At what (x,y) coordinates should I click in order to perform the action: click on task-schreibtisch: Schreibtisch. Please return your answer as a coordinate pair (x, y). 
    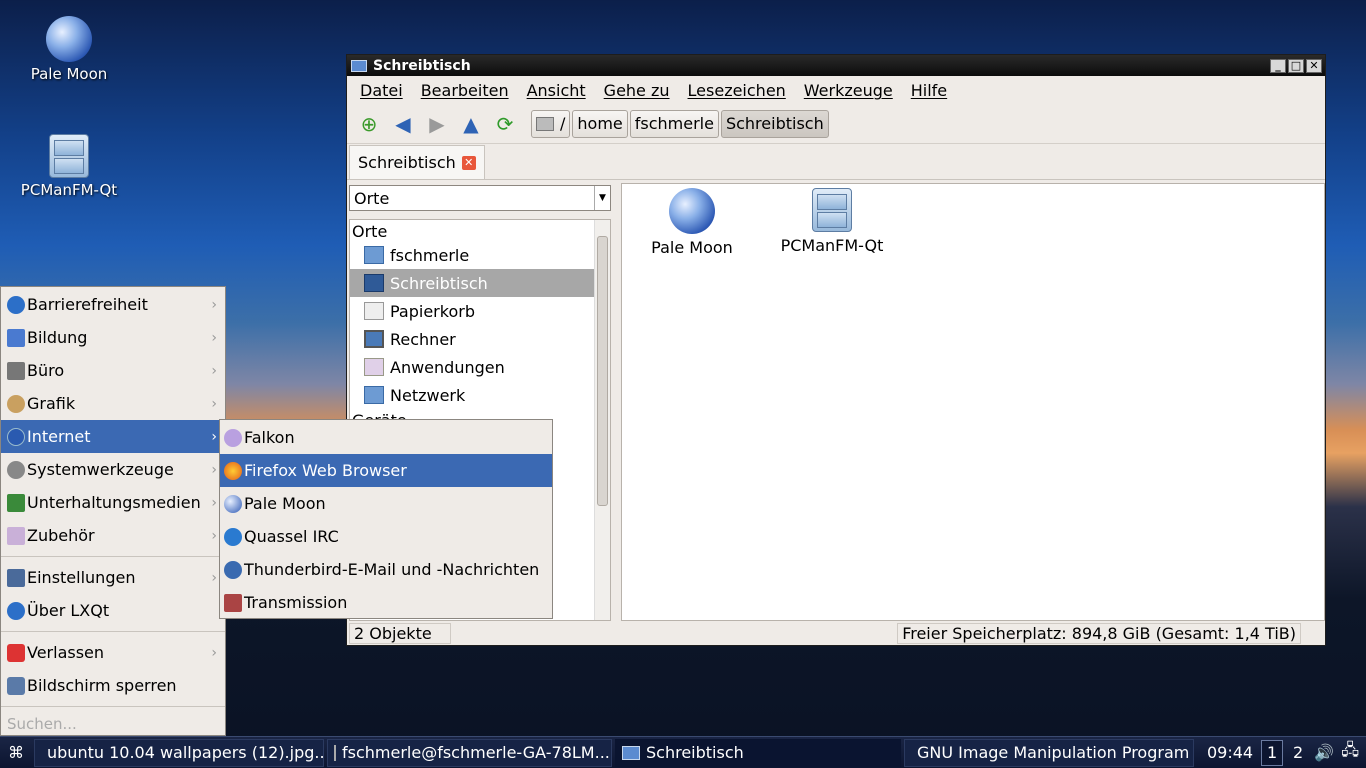
    Looking at the image, I should click on (758, 752).